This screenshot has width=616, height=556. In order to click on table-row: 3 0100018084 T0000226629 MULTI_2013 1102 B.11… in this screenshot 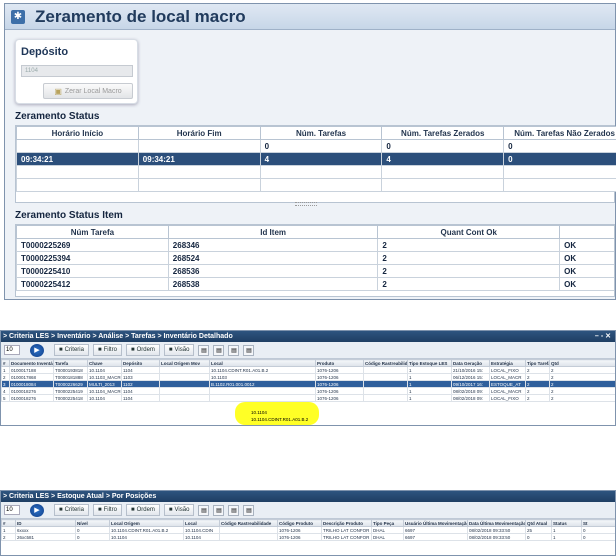, I will do `click(308, 384)`.